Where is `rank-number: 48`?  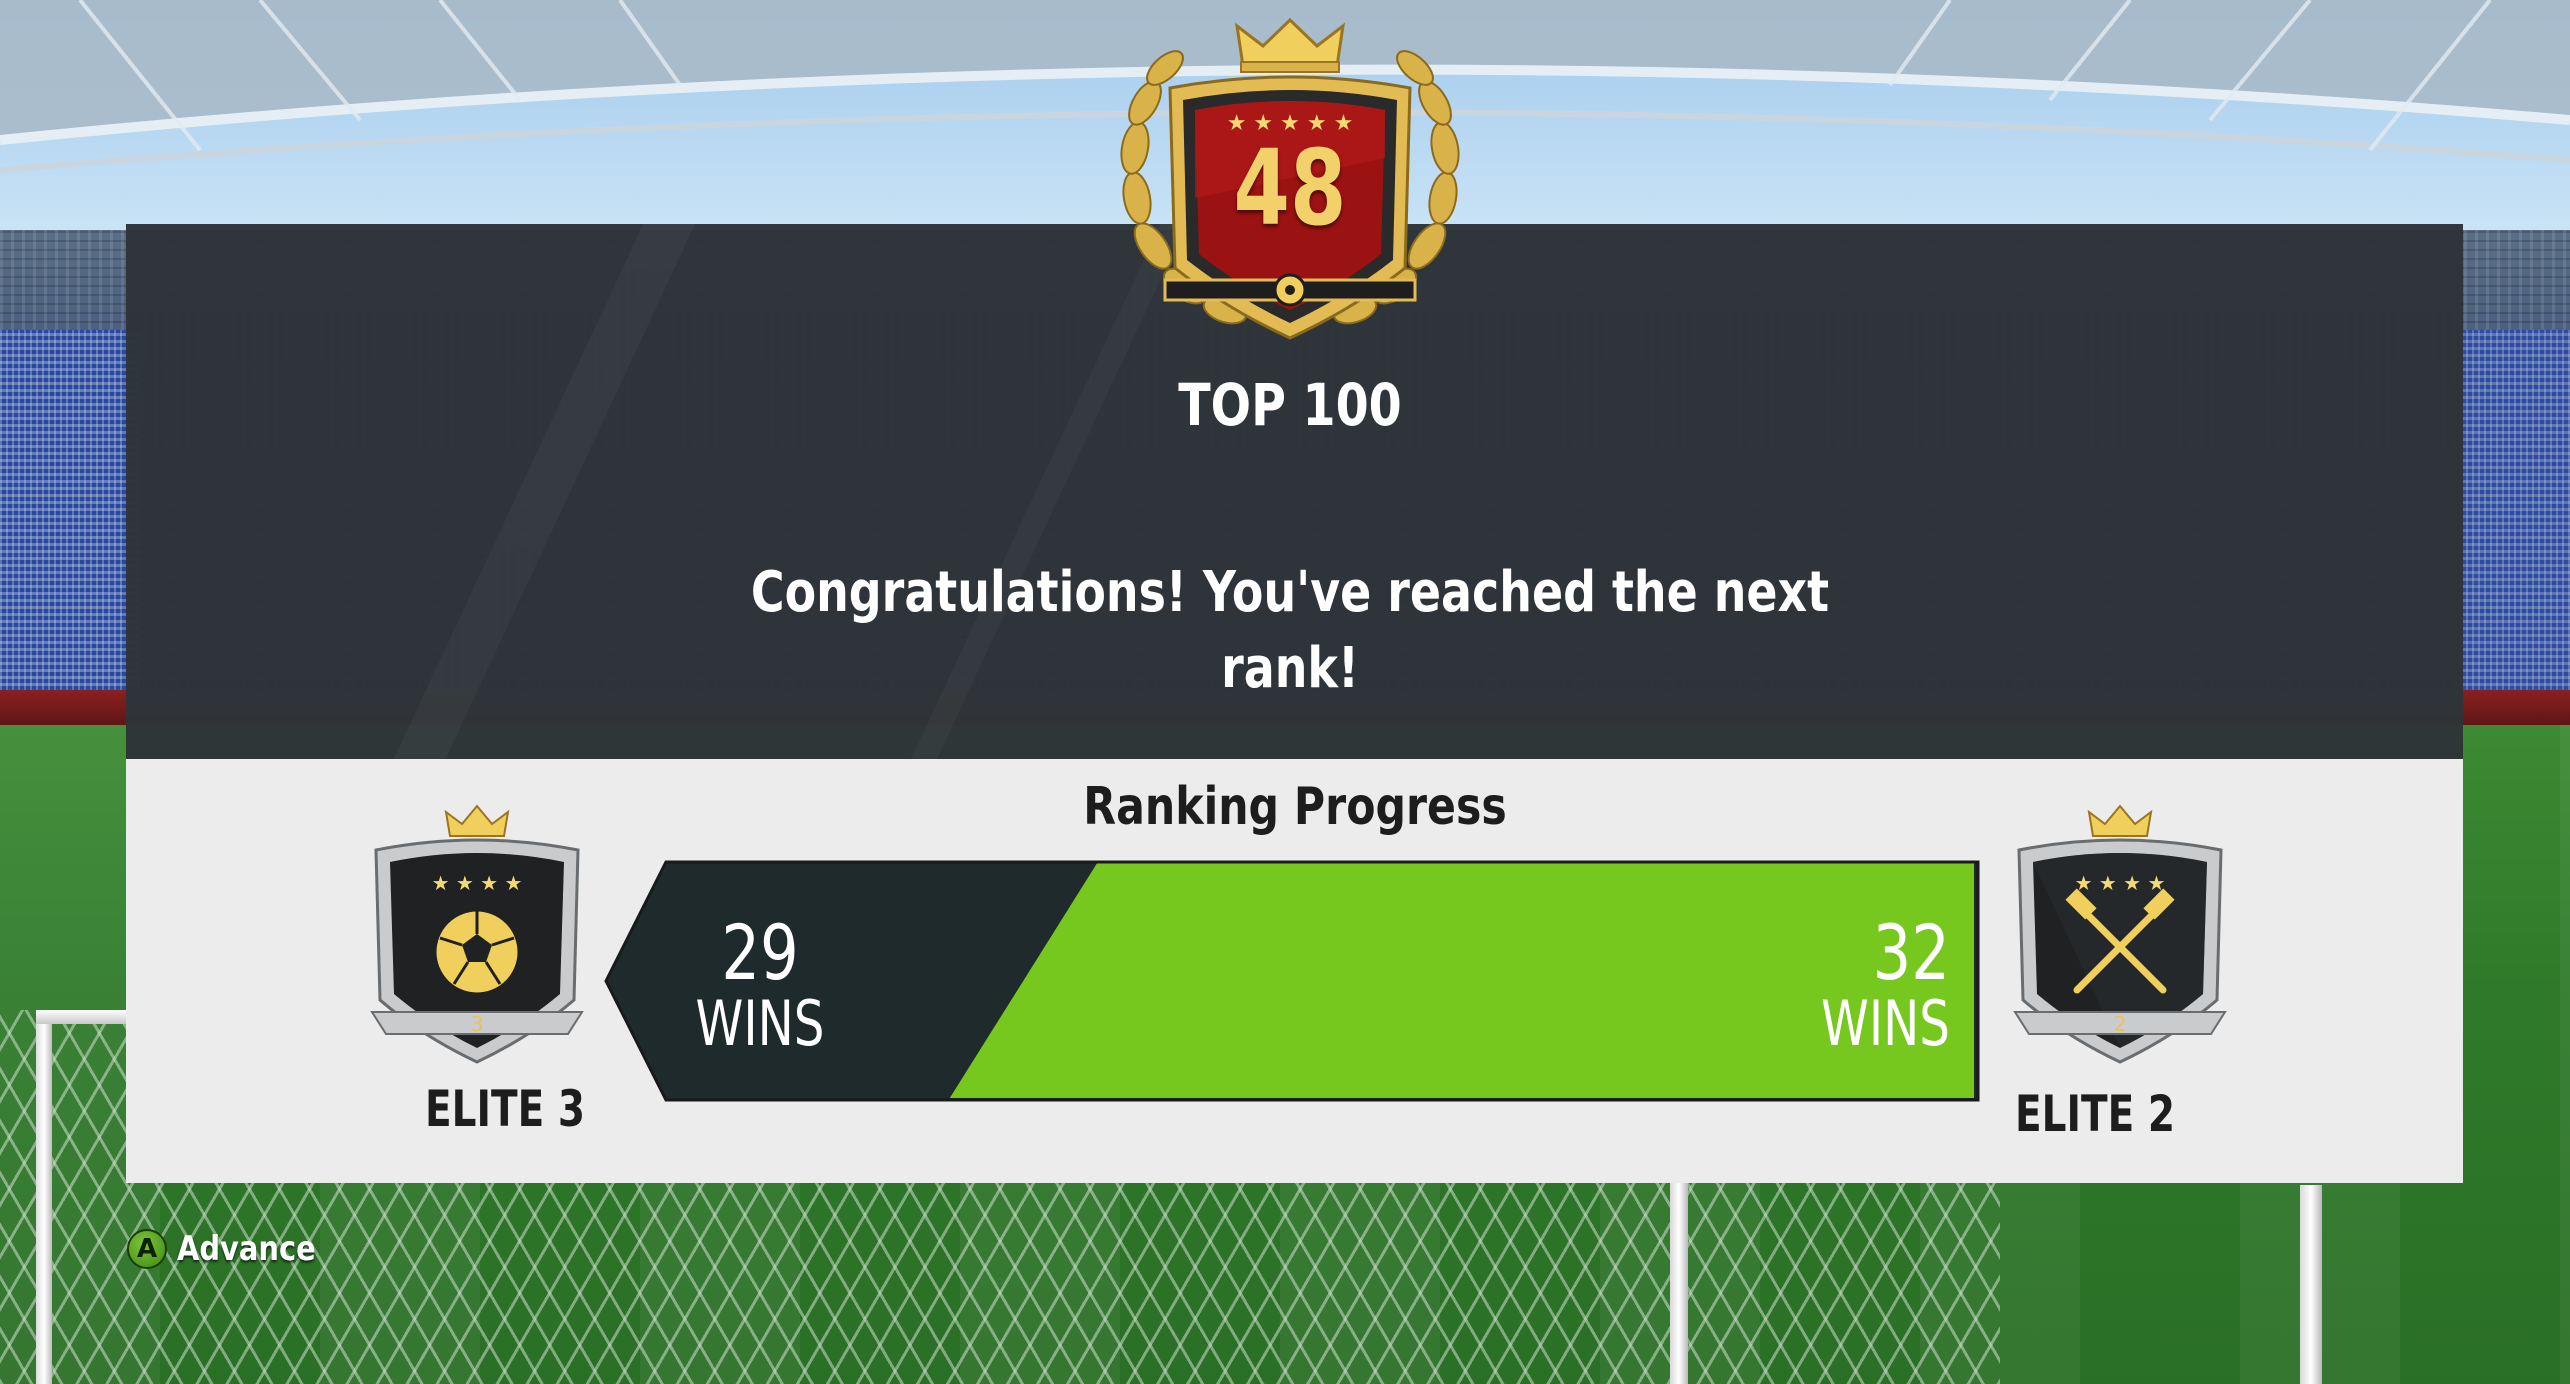 rank-number: 48 is located at coordinates (1290, 188).